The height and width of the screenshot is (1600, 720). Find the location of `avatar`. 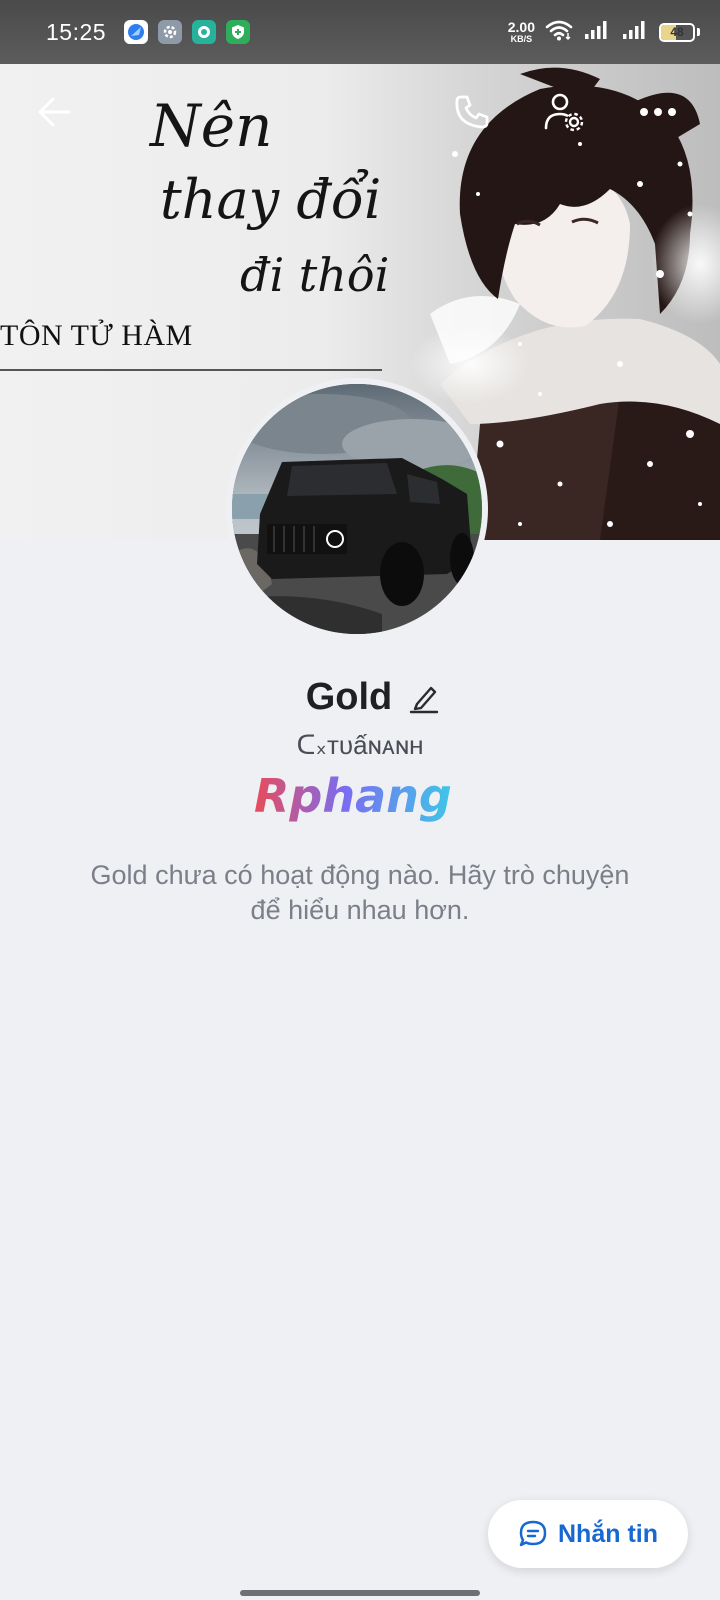

avatar is located at coordinates (357, 509).